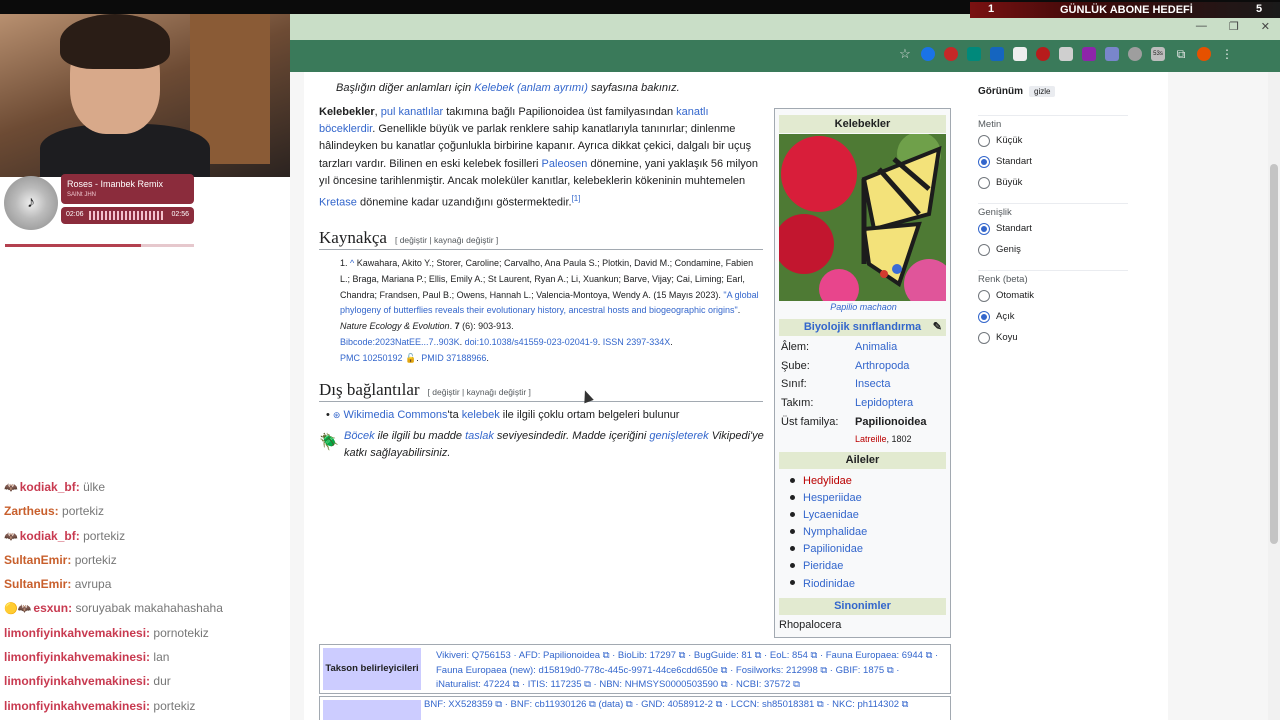 The width and height of the screenshot is (1280, 720). Describe the element at coordinates (1053, 295) in the screenshot. I see `radio-option: Otomatik` at that location.